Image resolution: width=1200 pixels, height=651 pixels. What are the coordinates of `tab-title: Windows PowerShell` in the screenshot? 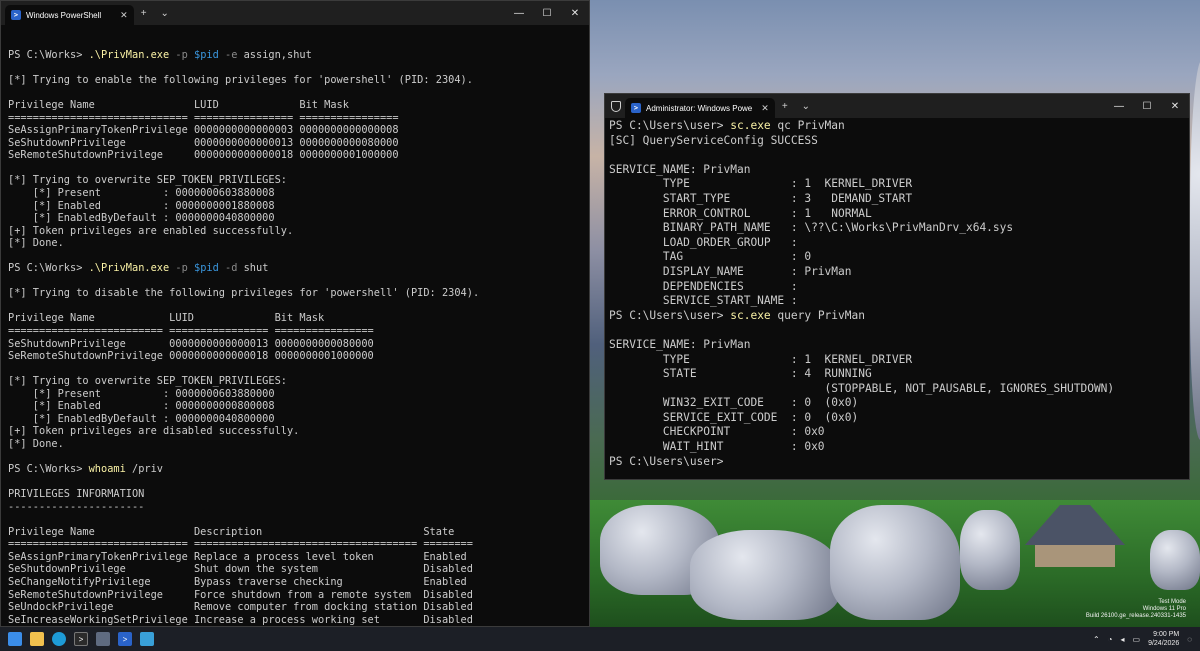 It's located at (64, 15).